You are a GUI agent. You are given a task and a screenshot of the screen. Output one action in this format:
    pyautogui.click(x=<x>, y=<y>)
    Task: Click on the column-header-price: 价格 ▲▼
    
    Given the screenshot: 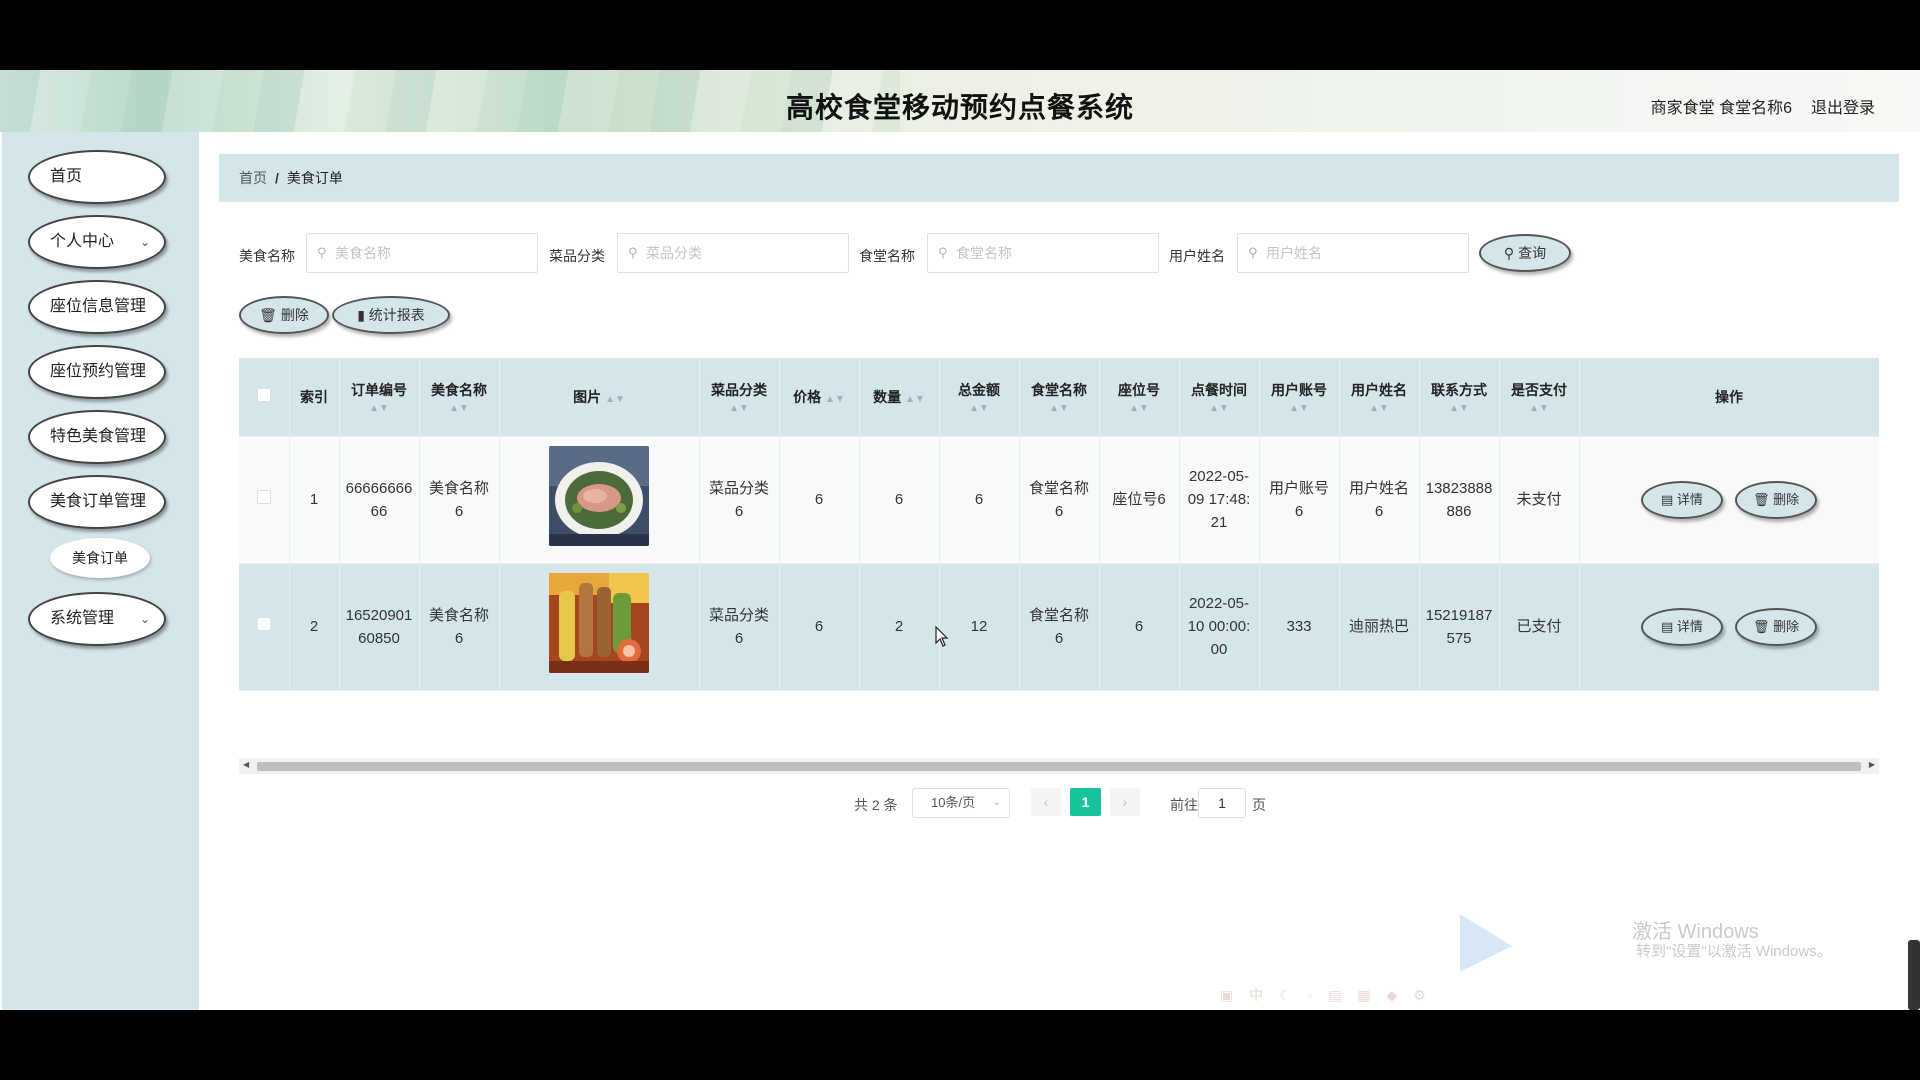 What is the action you would take?
    pyautogui.click(x=819, y=397)
    